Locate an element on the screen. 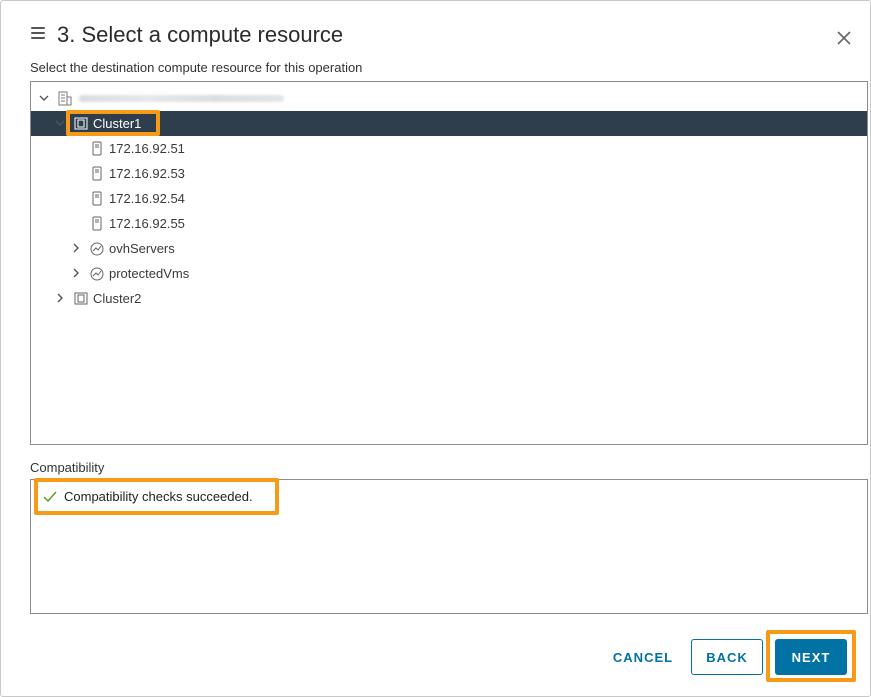  compatibility-message: Compatibility checks succeeded. is located at coordinates (149, 497).